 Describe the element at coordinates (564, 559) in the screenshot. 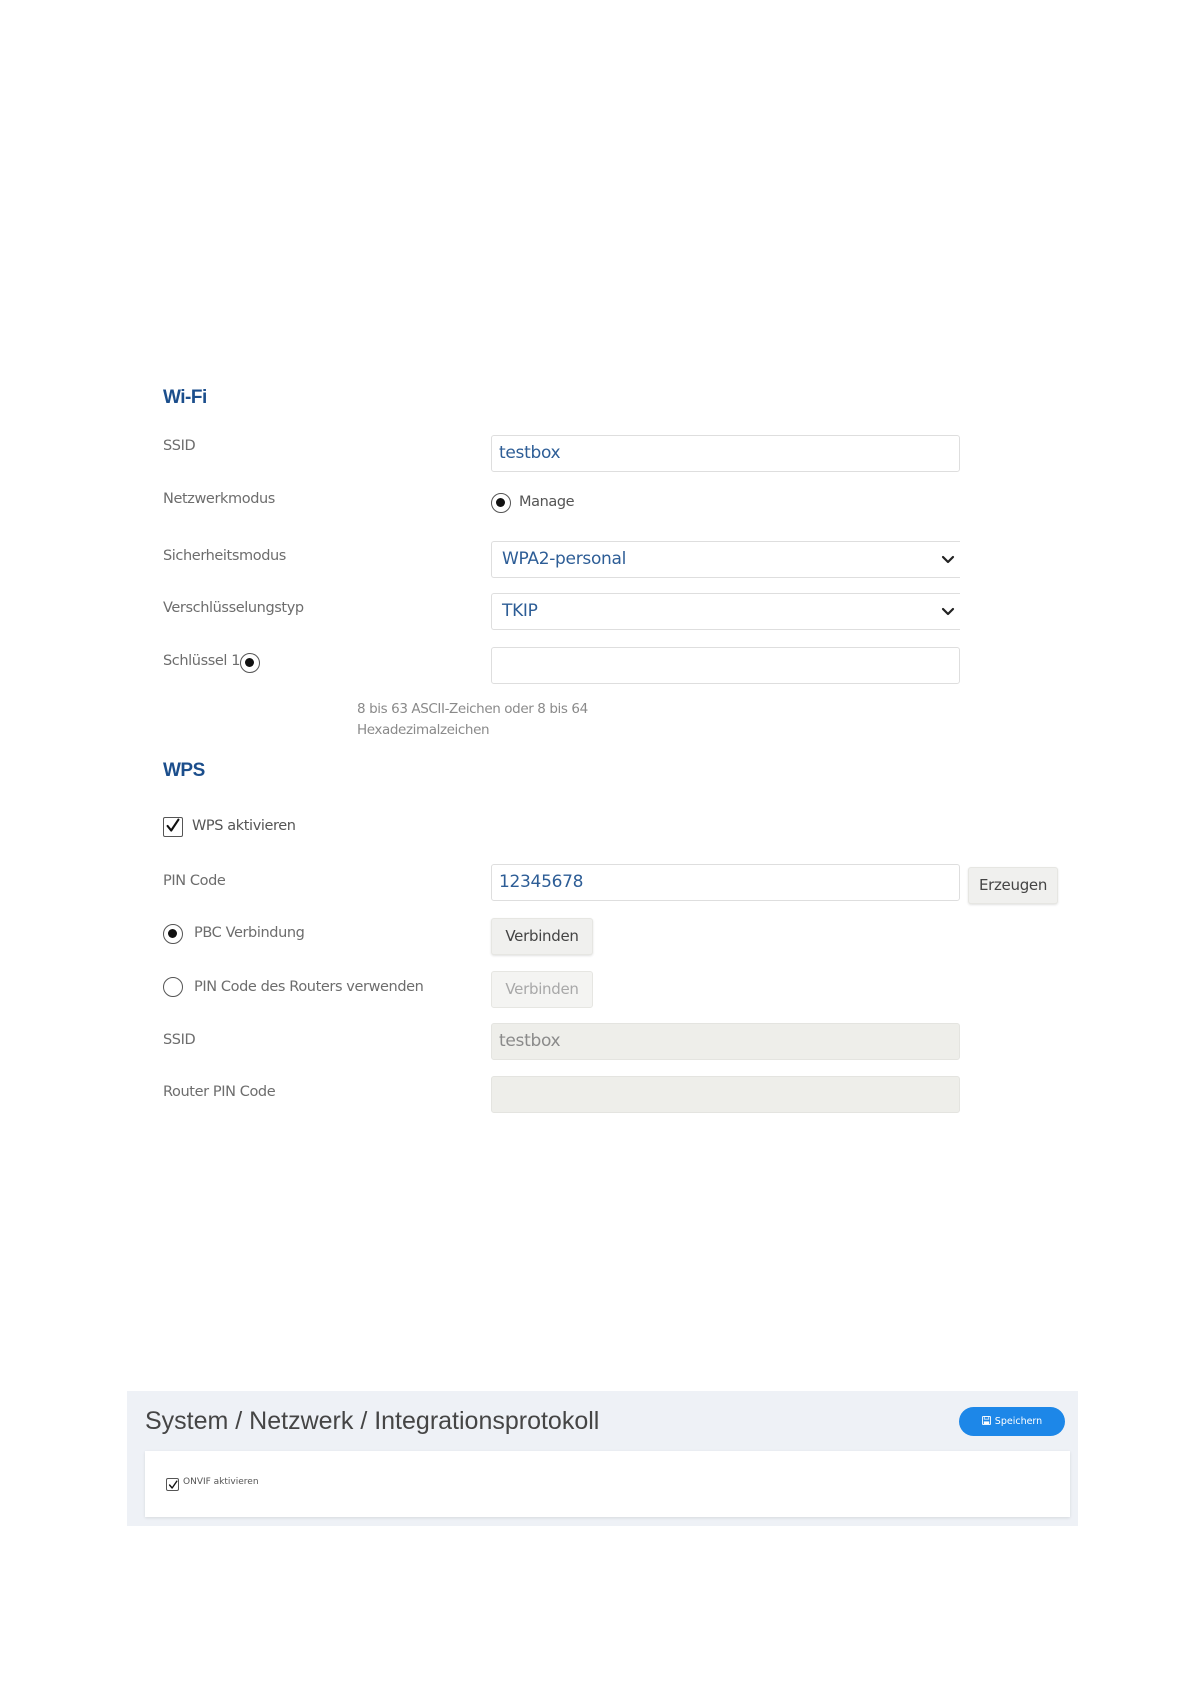

I see `security-mode-value: WPA2-personal` at that location.